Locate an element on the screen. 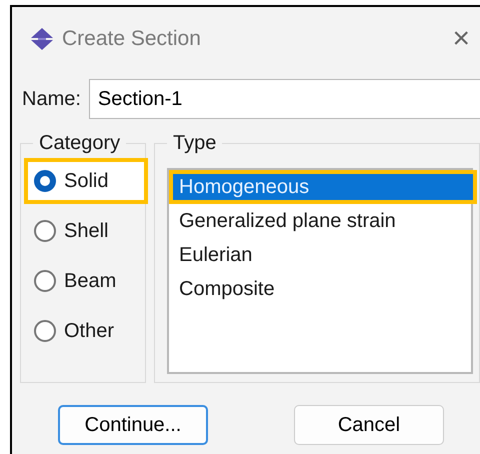 The image size is (480, 454). name-field: Section-1 is located at coordinates (284, 99).